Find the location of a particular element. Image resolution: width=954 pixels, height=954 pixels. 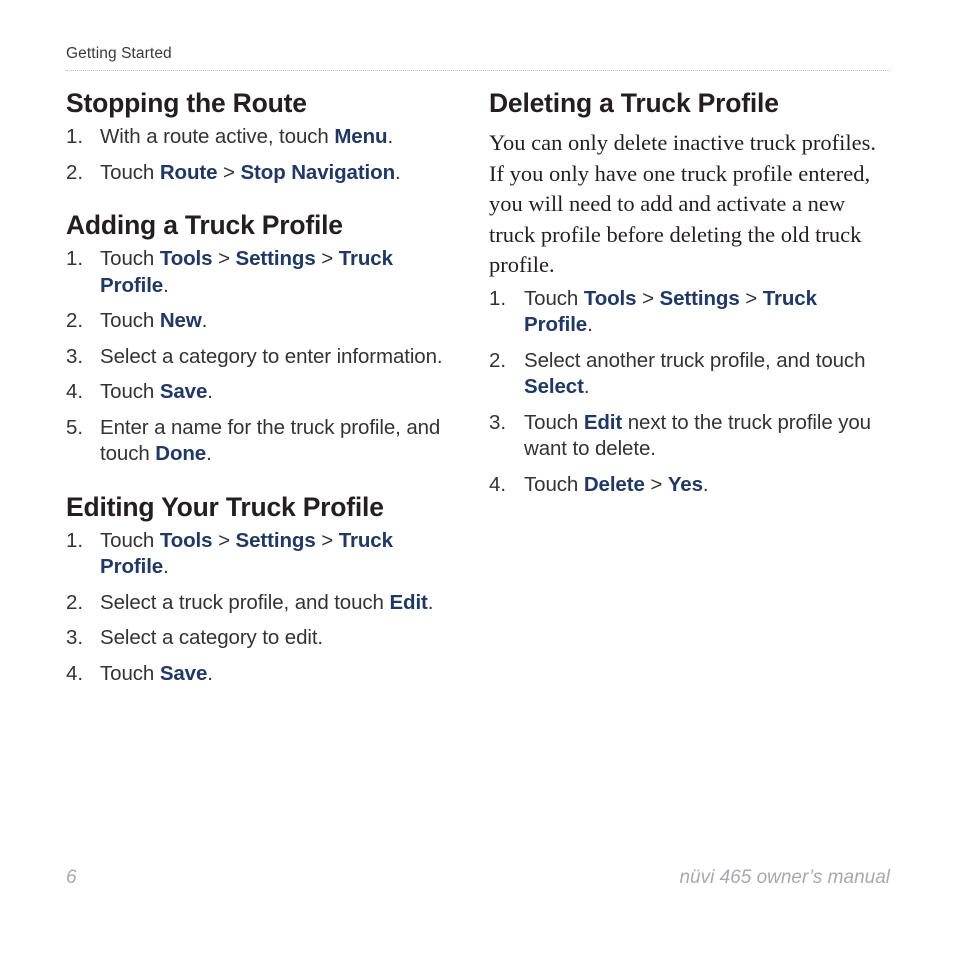

step-item: Touch Delete > Yes. is located at coordinates (689, 485).